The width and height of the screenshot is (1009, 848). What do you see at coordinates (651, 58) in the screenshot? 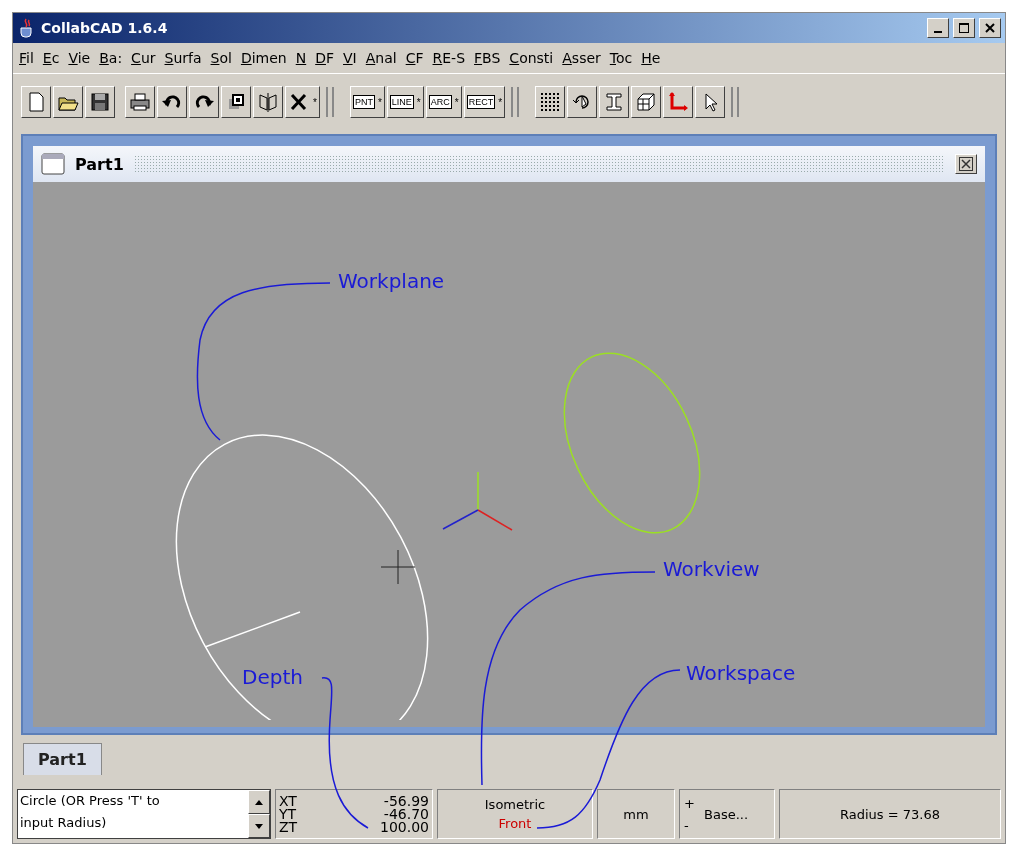
I see `menu-item: He` at bounding box center [651, 58].